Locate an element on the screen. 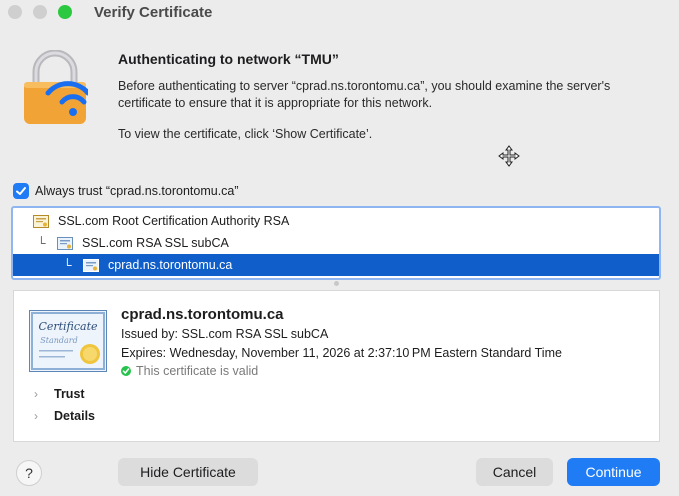  always-trust-label: Always trust “cprad.ns.torontomu.ca” is located at coordinates (137, 191).